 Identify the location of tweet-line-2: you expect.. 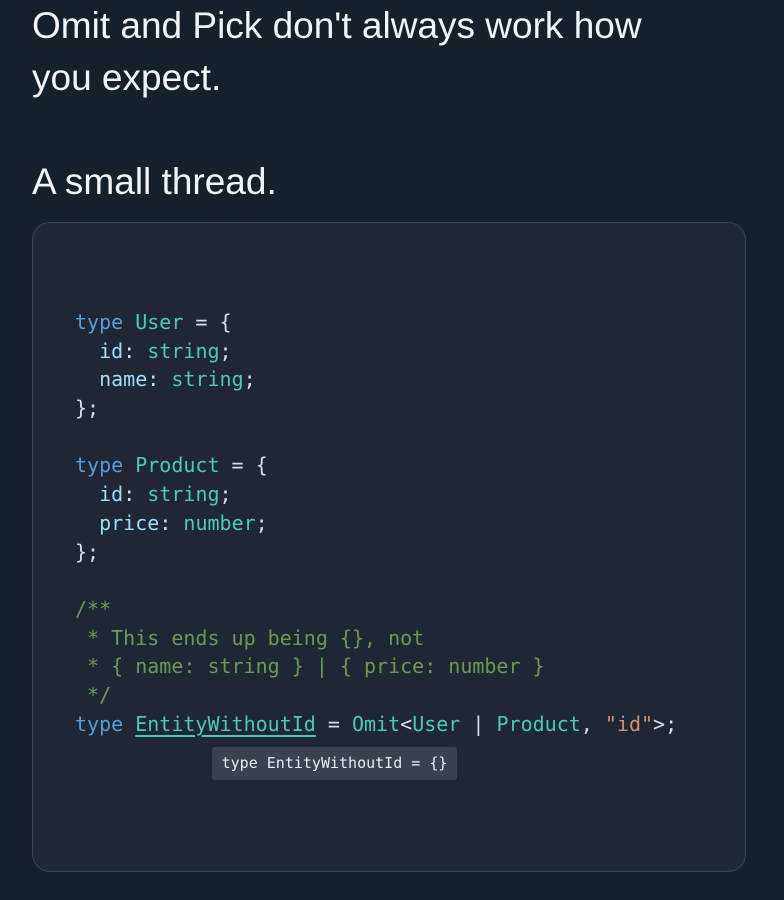
(127, 77).